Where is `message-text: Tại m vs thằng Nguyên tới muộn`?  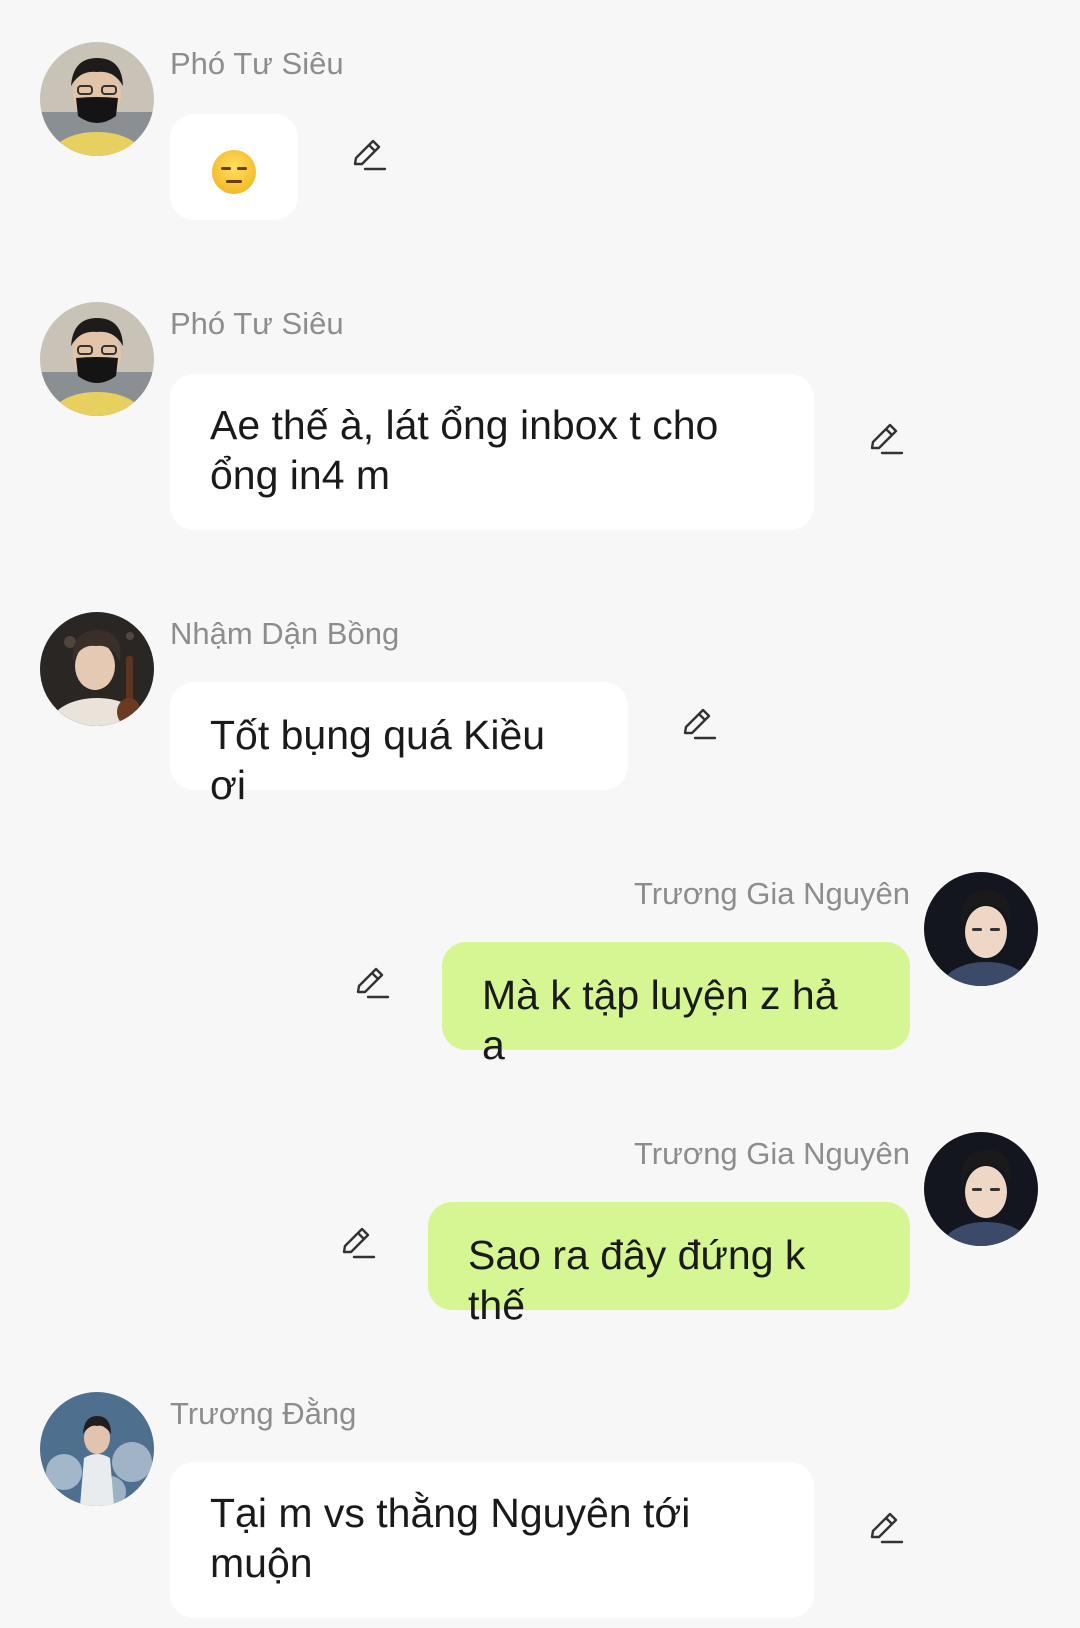
message-text: Tại m vs thằng Nguyên tới muộn is located at coordinates (450, 1538).